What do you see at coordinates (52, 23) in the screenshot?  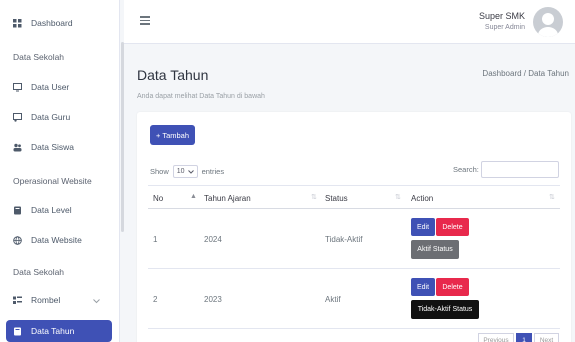 I see `sidebar-item-label: Dashboard` at bounding box center [52, 23].